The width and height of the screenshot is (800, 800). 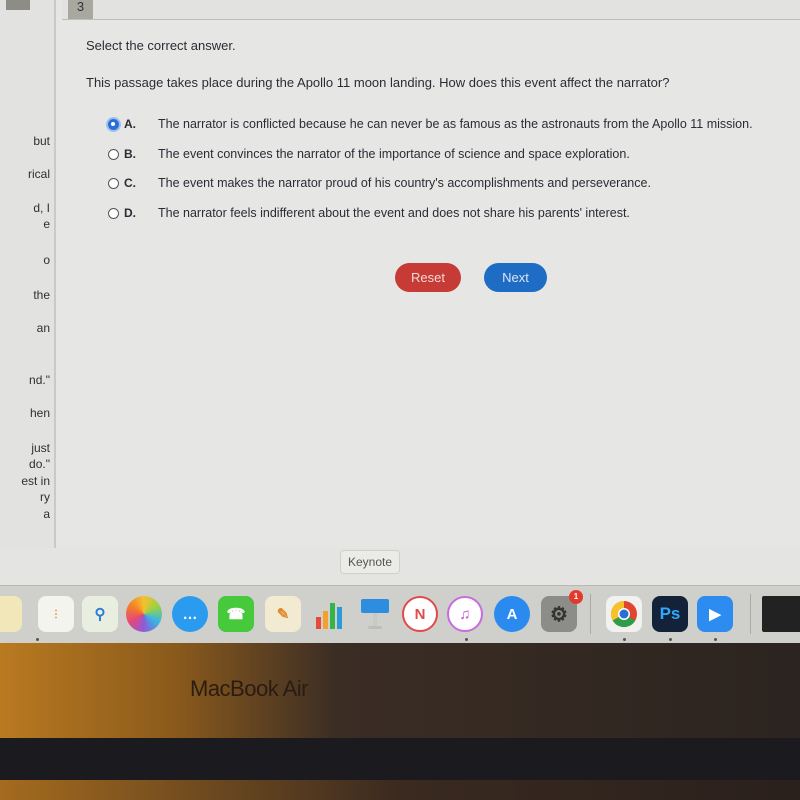 I want to click on chrome-icon, so click(x=624, y=614).